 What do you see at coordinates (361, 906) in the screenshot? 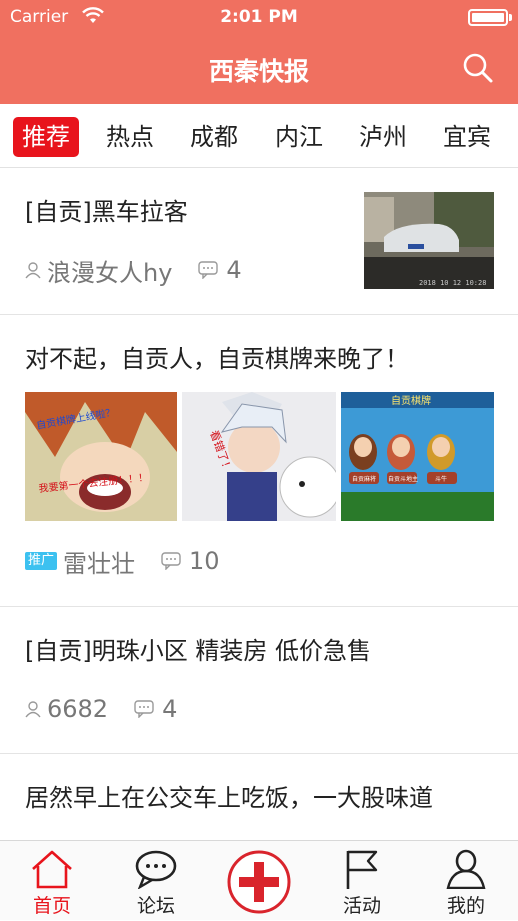
I see `tab-activity-label: 活动` at bounding box center [361, 906].